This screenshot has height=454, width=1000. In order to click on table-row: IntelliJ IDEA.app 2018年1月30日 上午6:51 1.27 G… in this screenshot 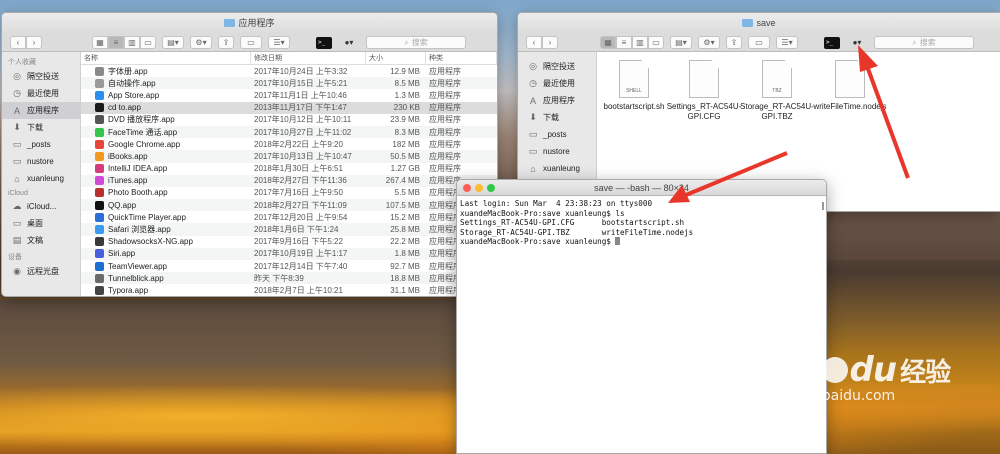, I will do `click(289, 169)`.